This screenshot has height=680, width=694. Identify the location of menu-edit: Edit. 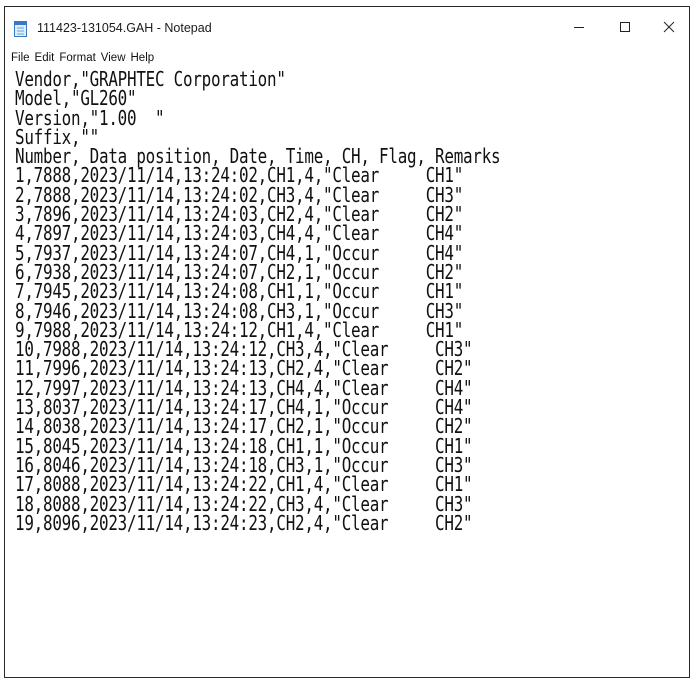
(45, 58).